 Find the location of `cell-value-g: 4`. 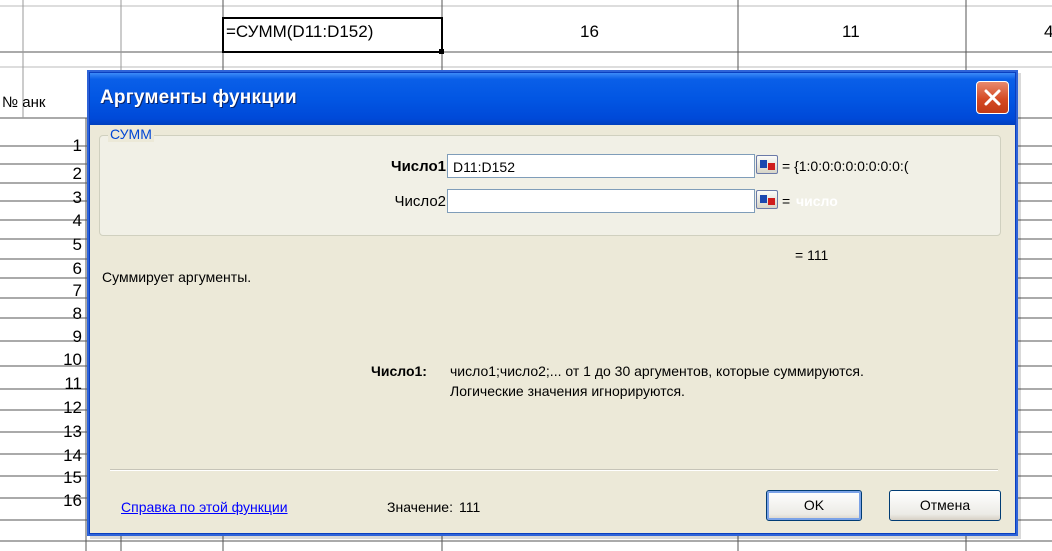

cell-value-g: 4 is located at coordinates (1048, 32).